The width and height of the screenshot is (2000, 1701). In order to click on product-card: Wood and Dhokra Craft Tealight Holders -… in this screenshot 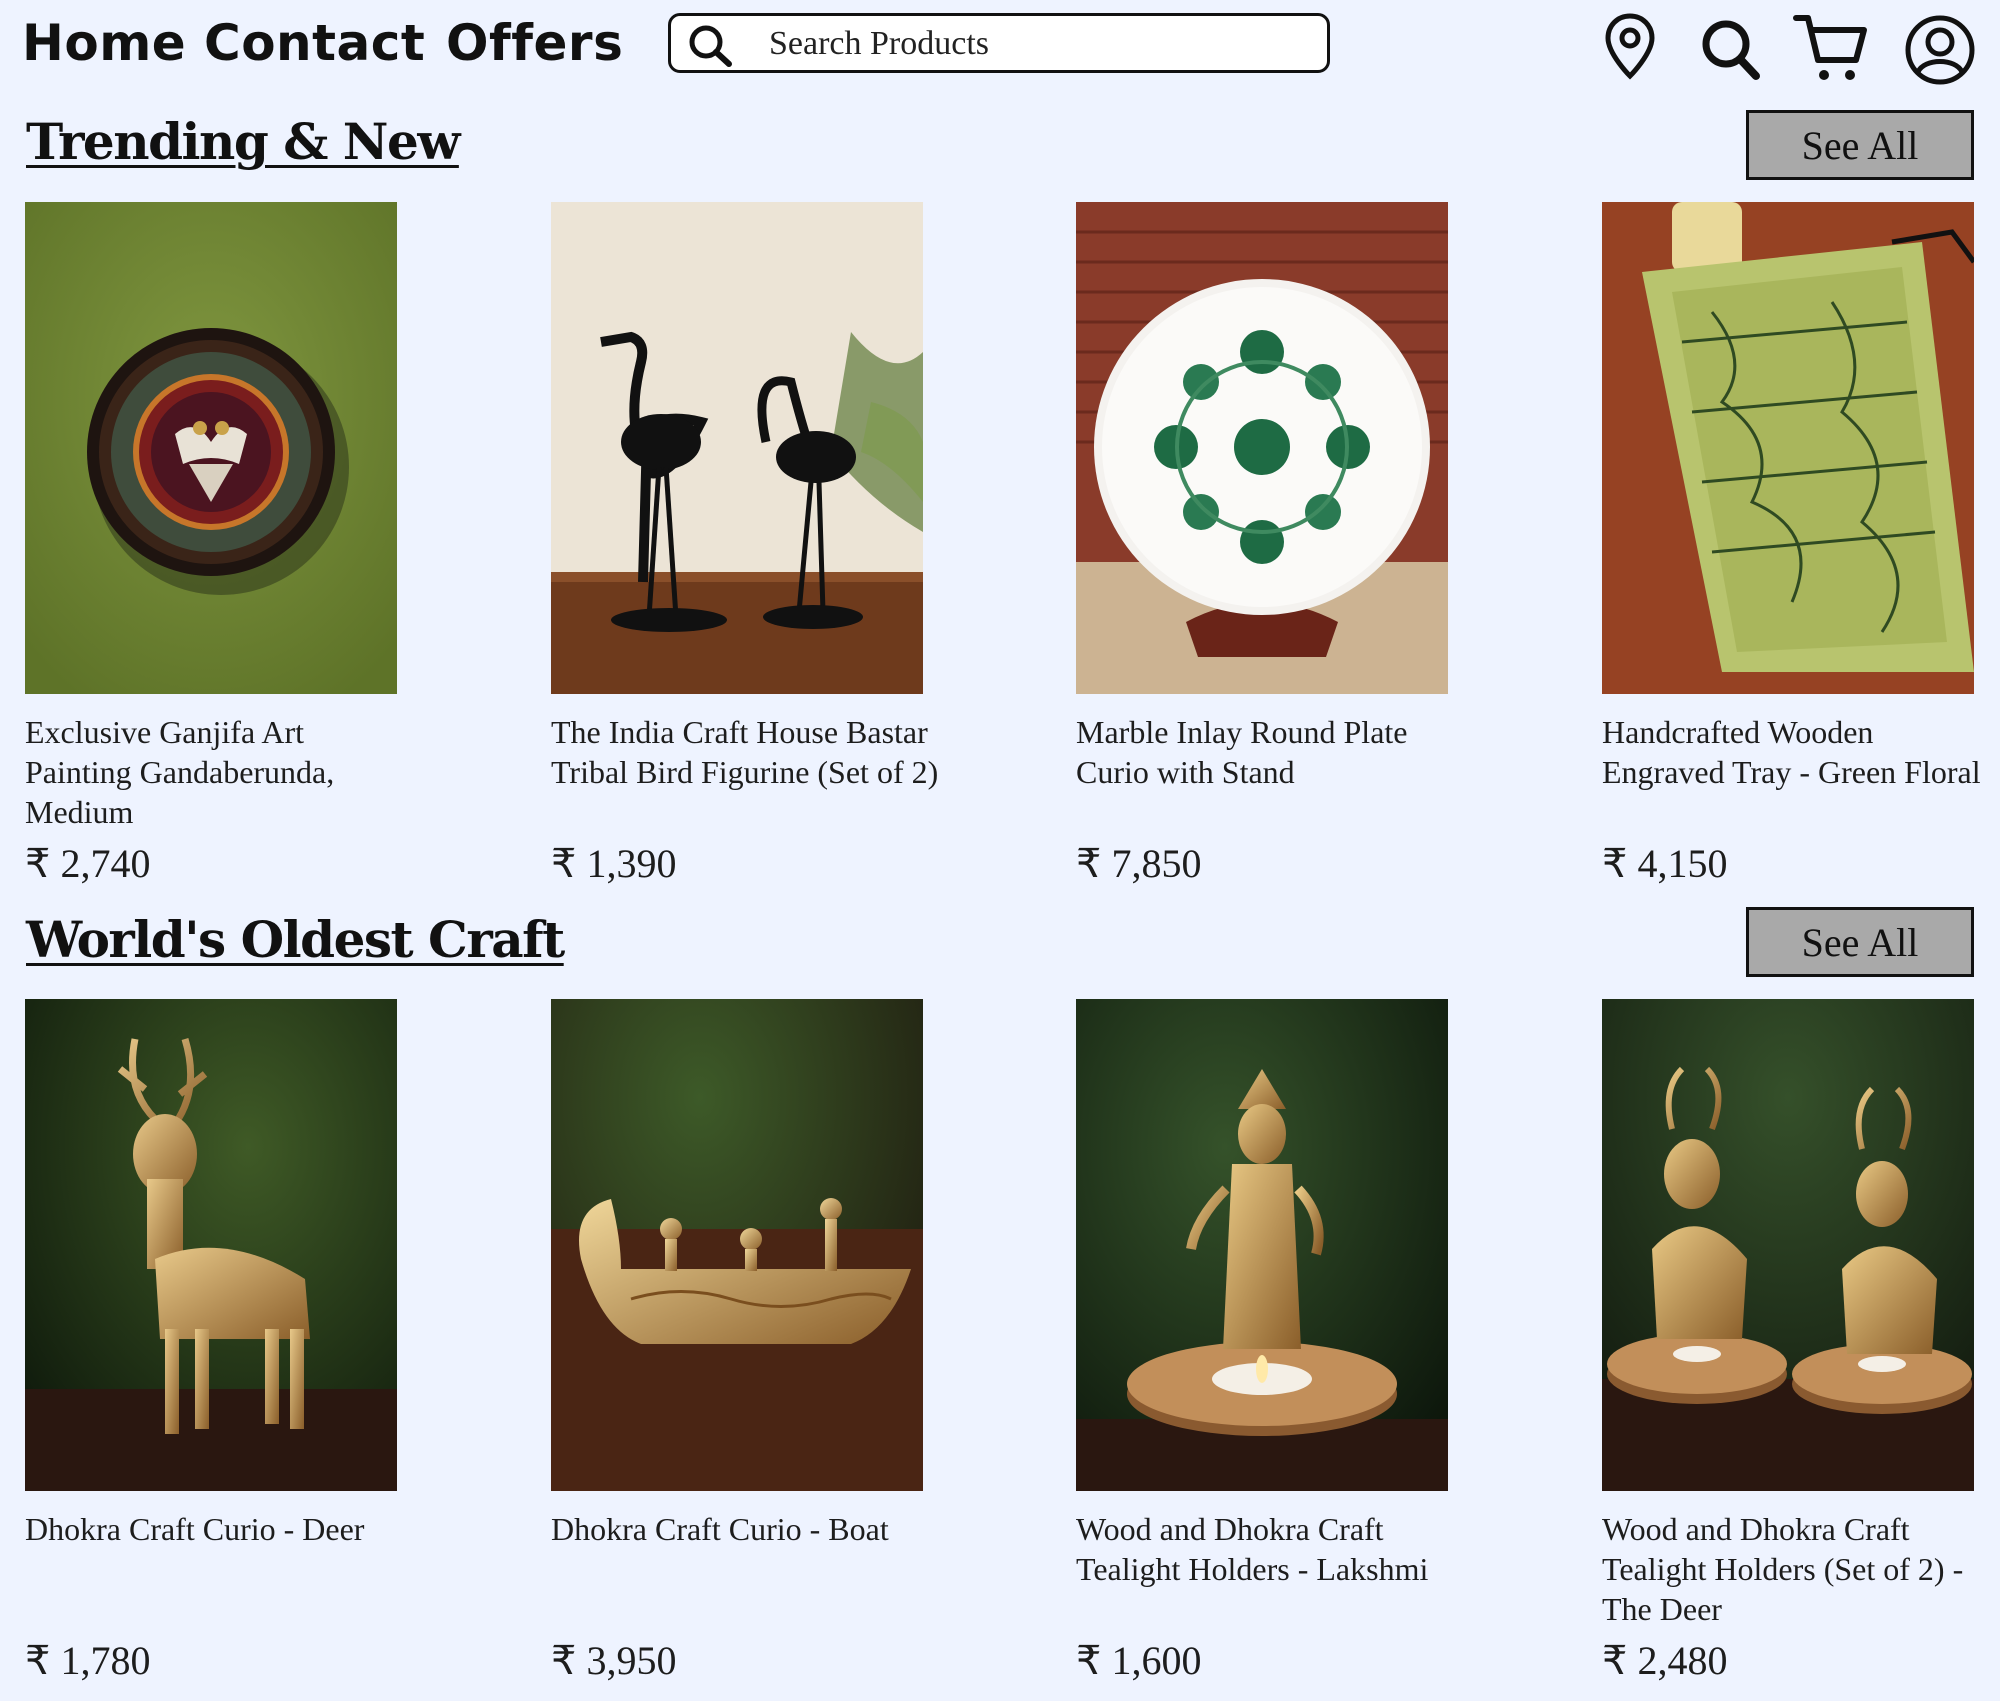, I will do `click(1266, 1344)`.